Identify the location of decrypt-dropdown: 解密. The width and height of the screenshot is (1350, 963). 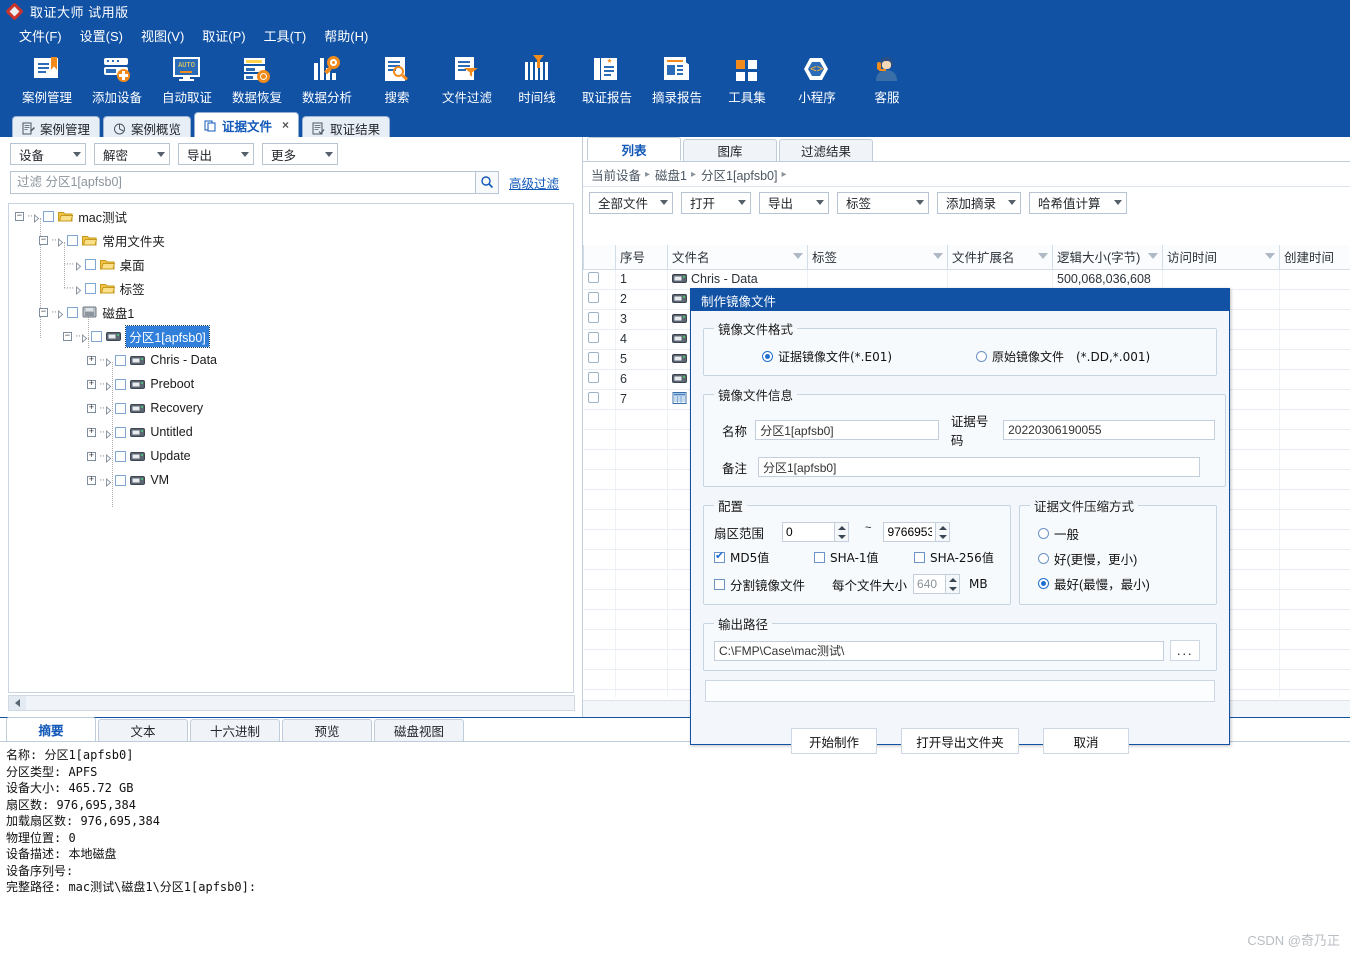
(132, 154).